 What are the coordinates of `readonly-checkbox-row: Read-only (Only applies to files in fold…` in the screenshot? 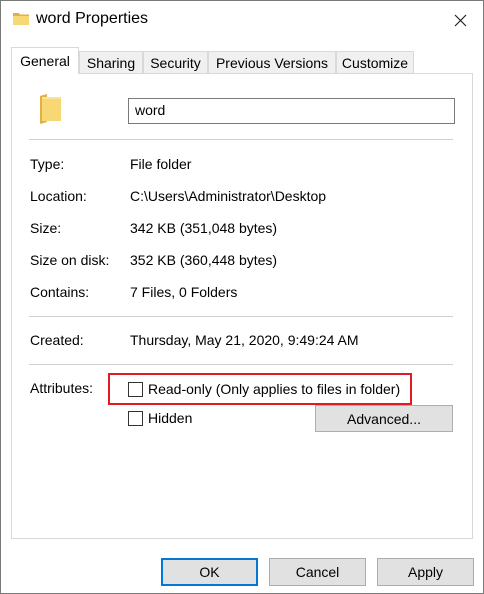 It's located at (264, 389).